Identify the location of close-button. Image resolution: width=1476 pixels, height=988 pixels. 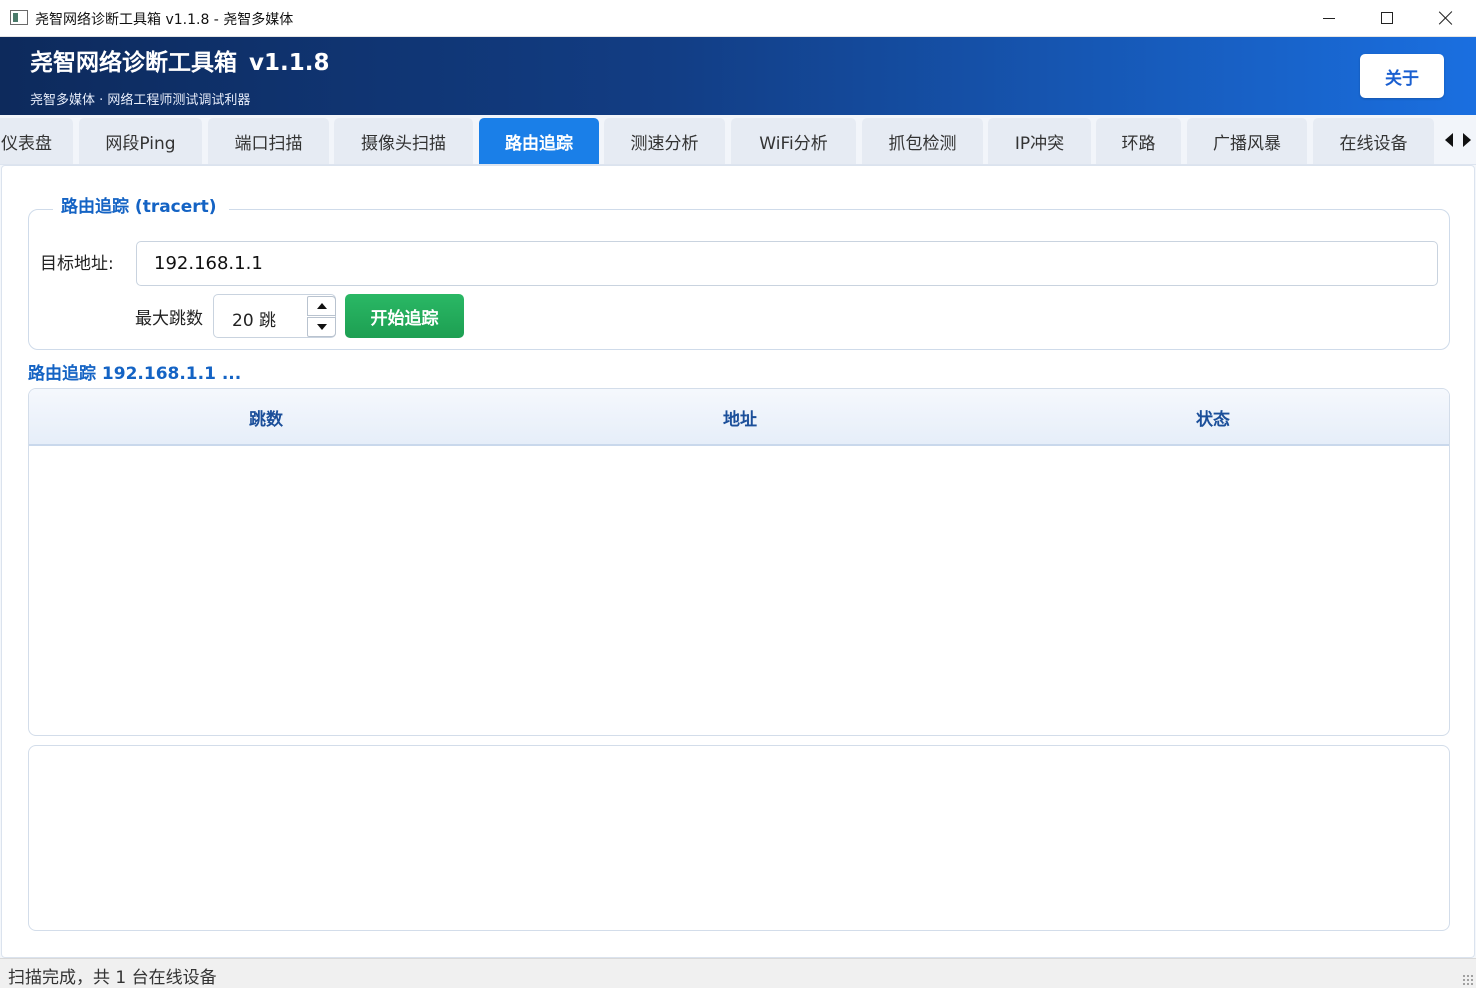
(1446, 18).